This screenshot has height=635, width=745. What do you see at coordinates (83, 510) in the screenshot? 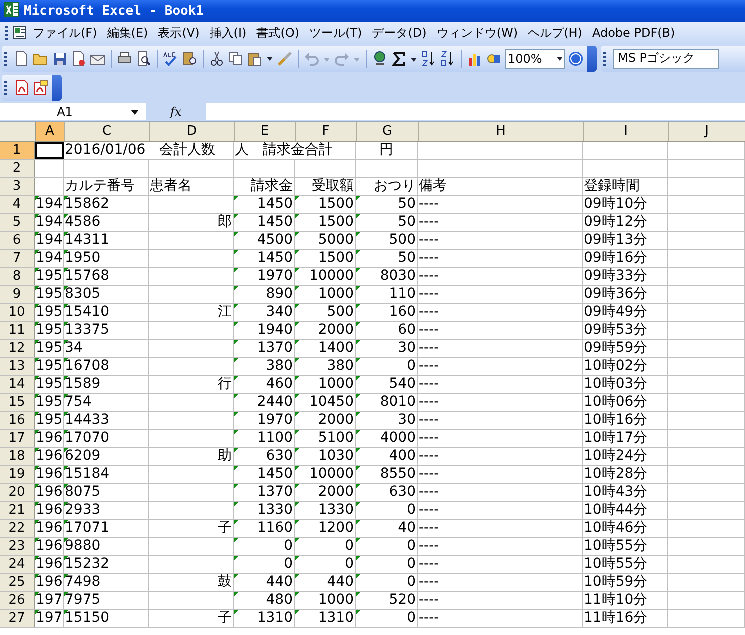
I see `cell-text: 2933` at bounding box center [83, 510].